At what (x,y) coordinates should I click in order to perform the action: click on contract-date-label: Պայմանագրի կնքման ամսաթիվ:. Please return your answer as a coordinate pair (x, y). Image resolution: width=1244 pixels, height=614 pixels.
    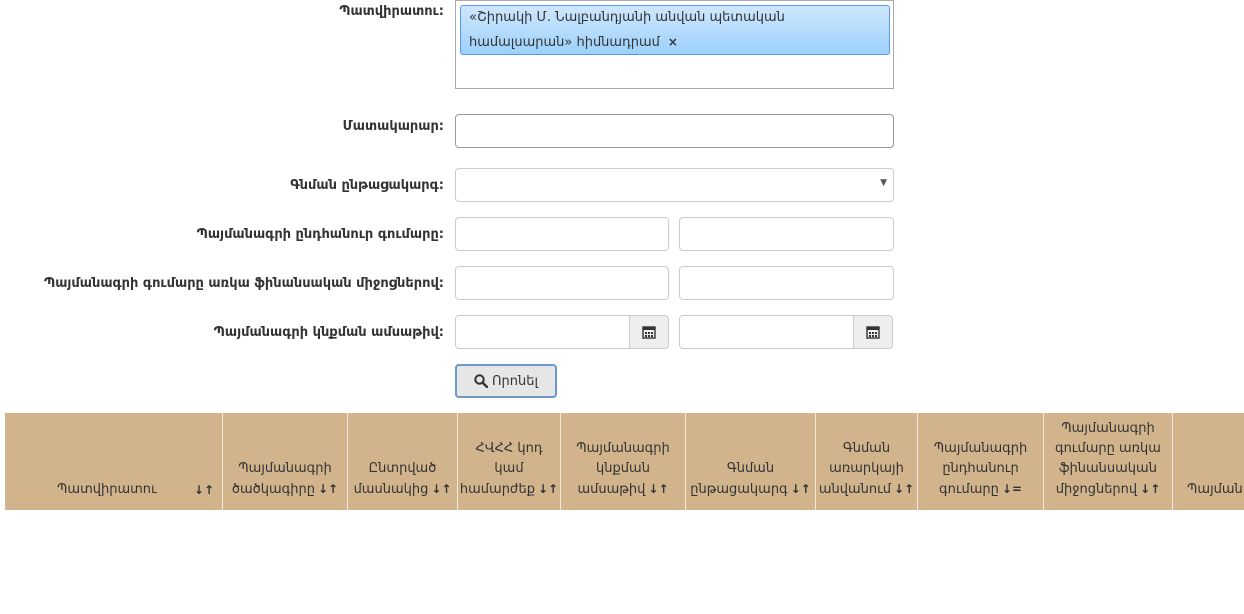
    Looking at the image, I should click on (328, 332).